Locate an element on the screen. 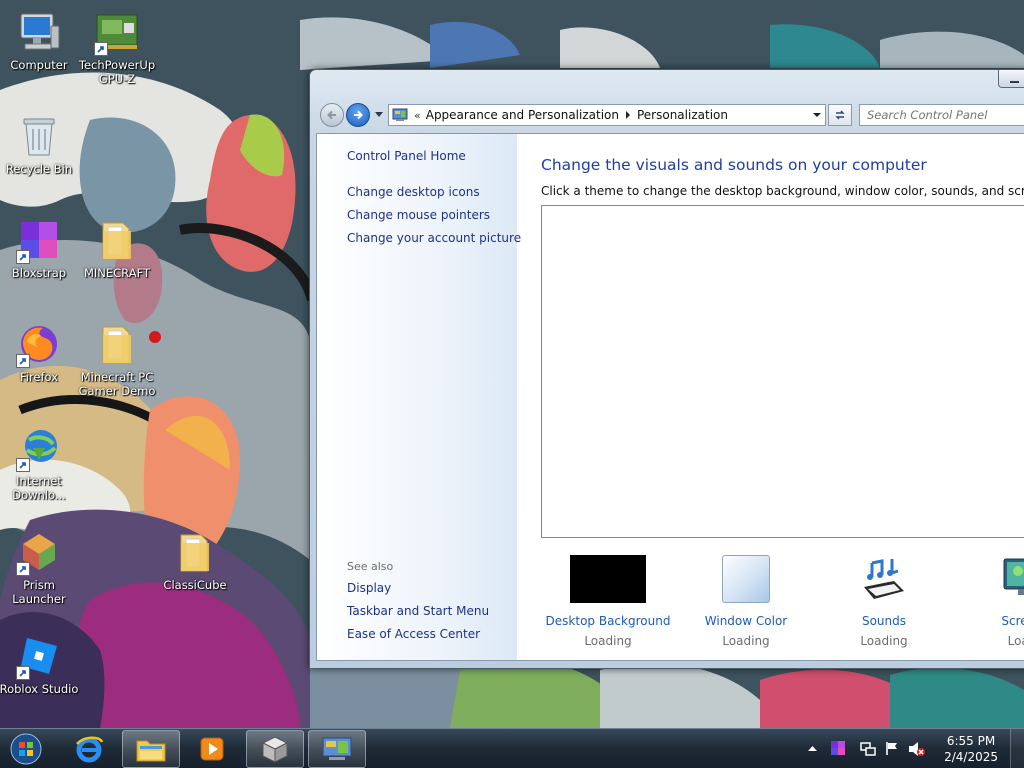 Image resolution: width=1024 pixels, height=768 pixels. clock-date: 2/4/2025 is located at coordinates (971, 757).